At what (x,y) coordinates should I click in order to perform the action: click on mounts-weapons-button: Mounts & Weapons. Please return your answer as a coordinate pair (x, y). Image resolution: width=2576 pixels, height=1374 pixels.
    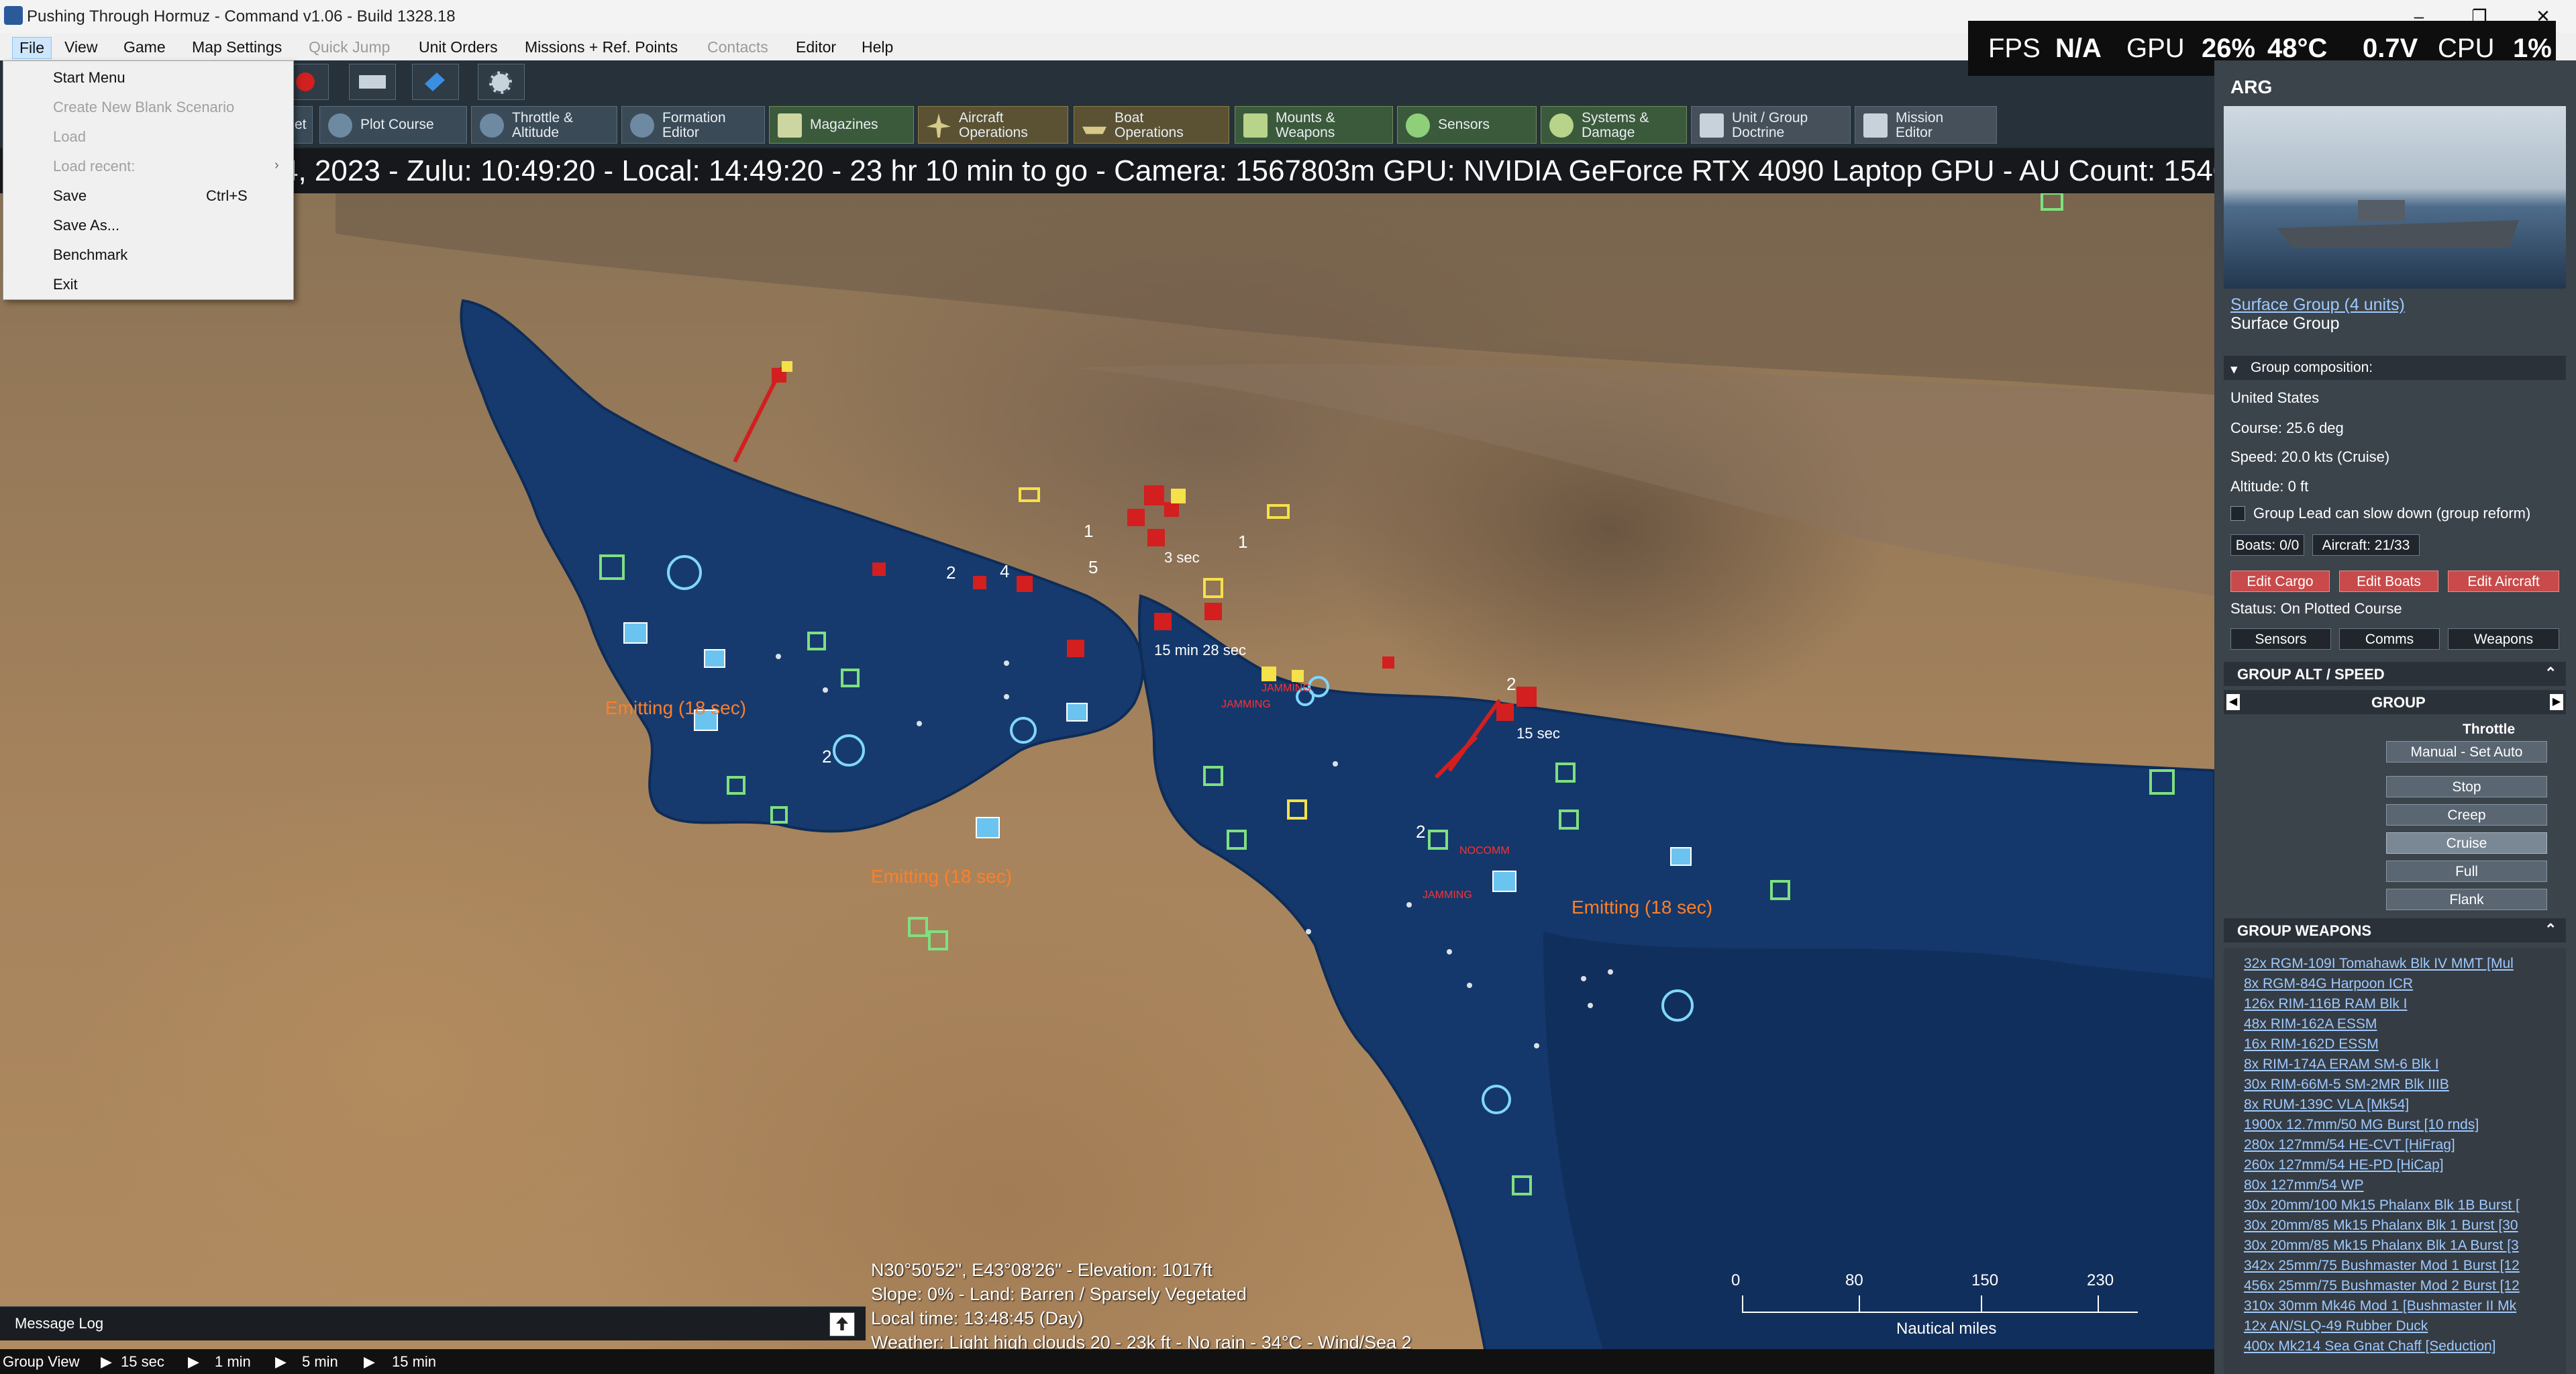
    Looking at the image, I should click on (1314, 125).